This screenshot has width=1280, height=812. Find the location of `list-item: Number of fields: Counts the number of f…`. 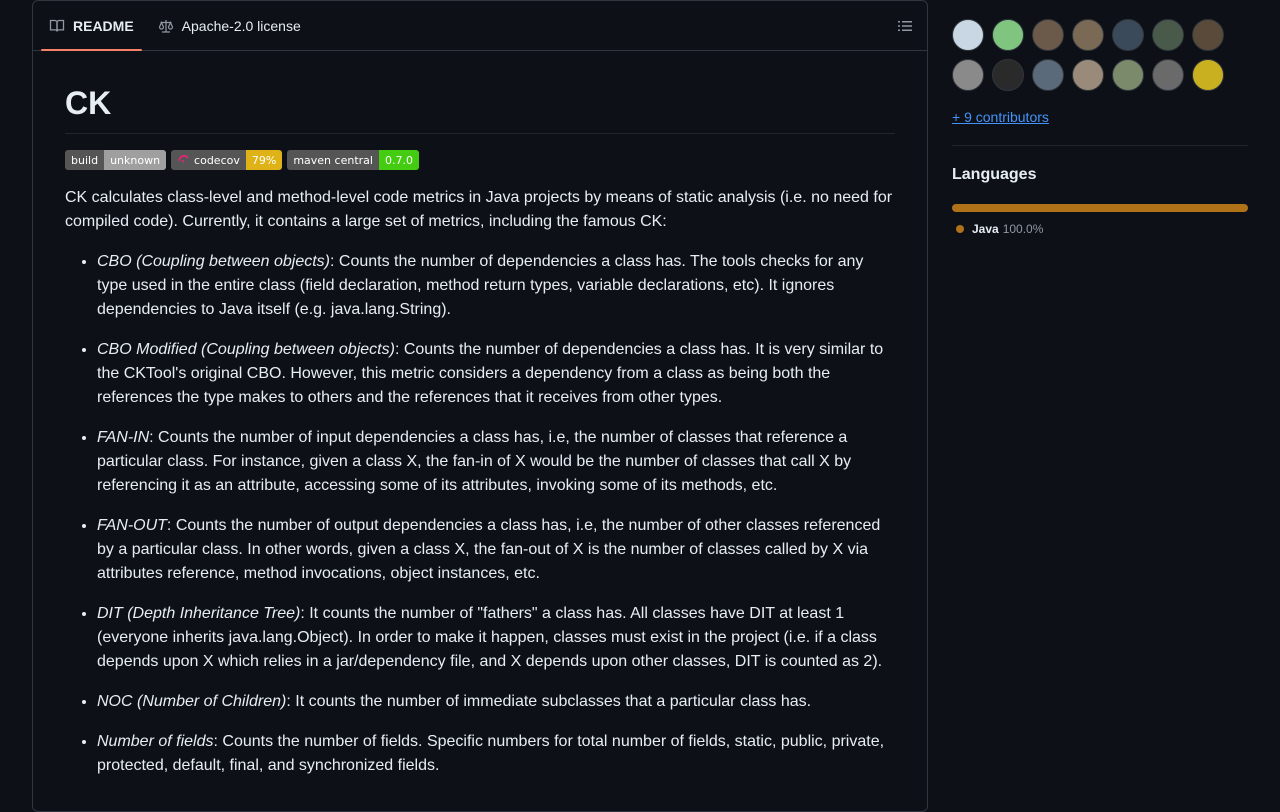

list-item: Number of fields: Counts the number of f… is located at coordinates (496, 754).